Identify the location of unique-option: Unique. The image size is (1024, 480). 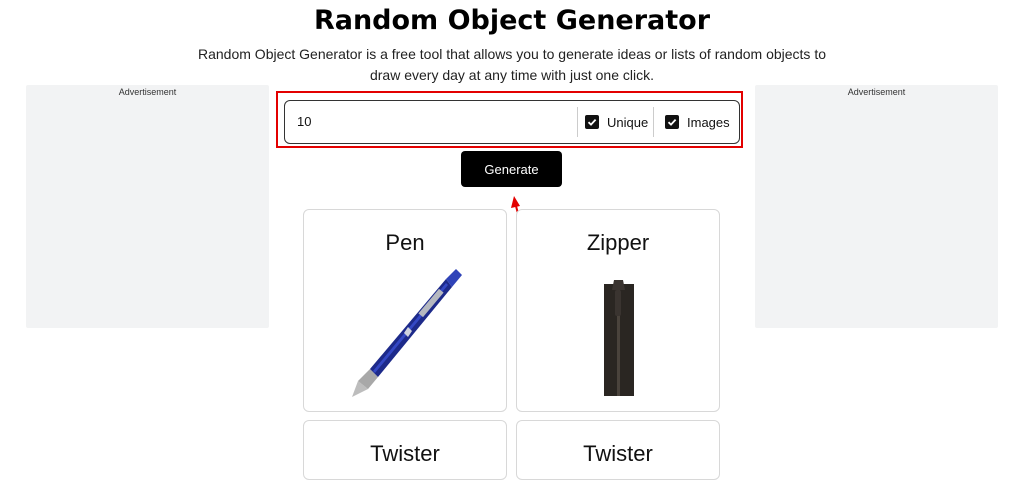
(616, 122).